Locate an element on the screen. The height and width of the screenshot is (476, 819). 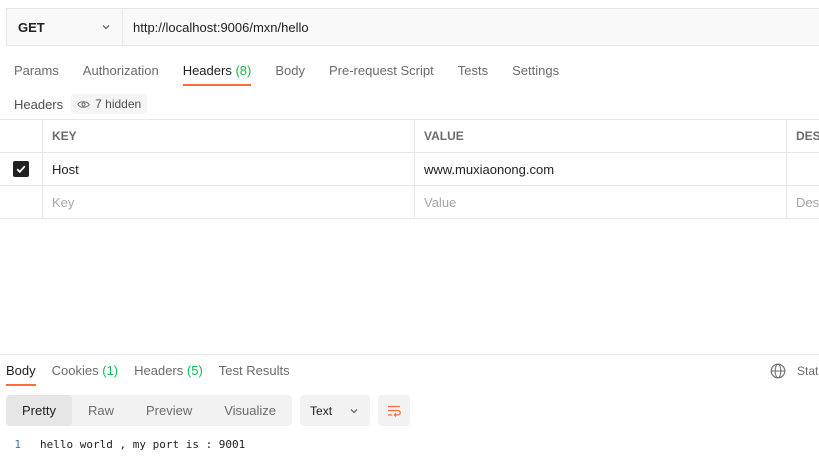
header-key-cell: Host is located at coordinates (229, 169).